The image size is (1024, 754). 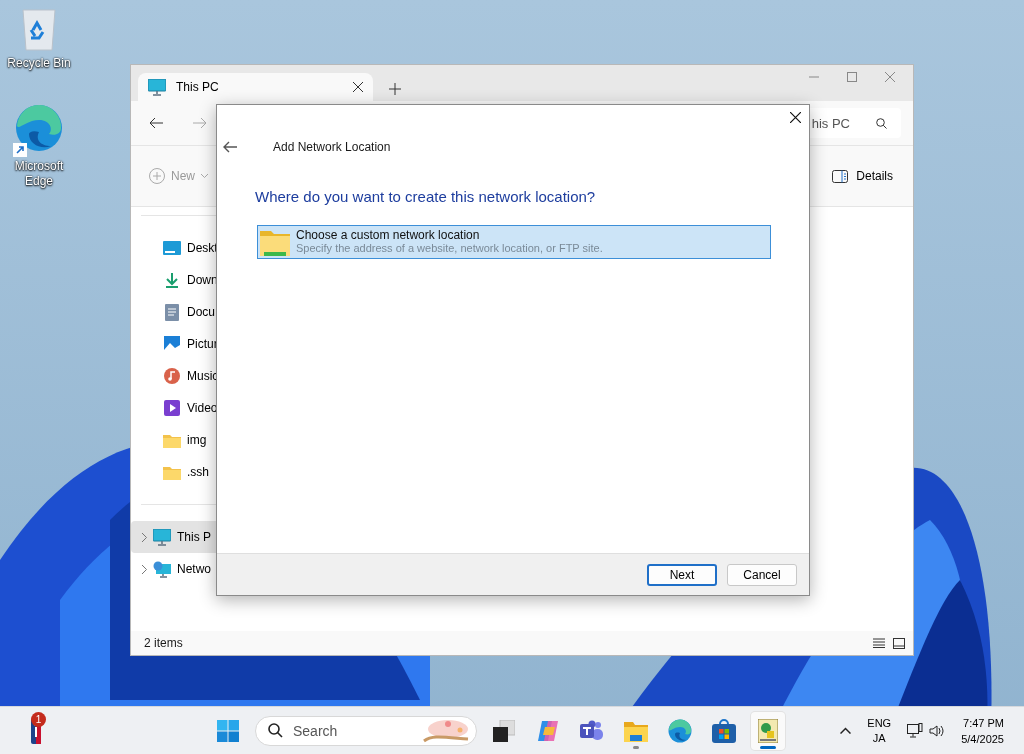 I want to click on desktop-icon, so click(x=172, y=248).